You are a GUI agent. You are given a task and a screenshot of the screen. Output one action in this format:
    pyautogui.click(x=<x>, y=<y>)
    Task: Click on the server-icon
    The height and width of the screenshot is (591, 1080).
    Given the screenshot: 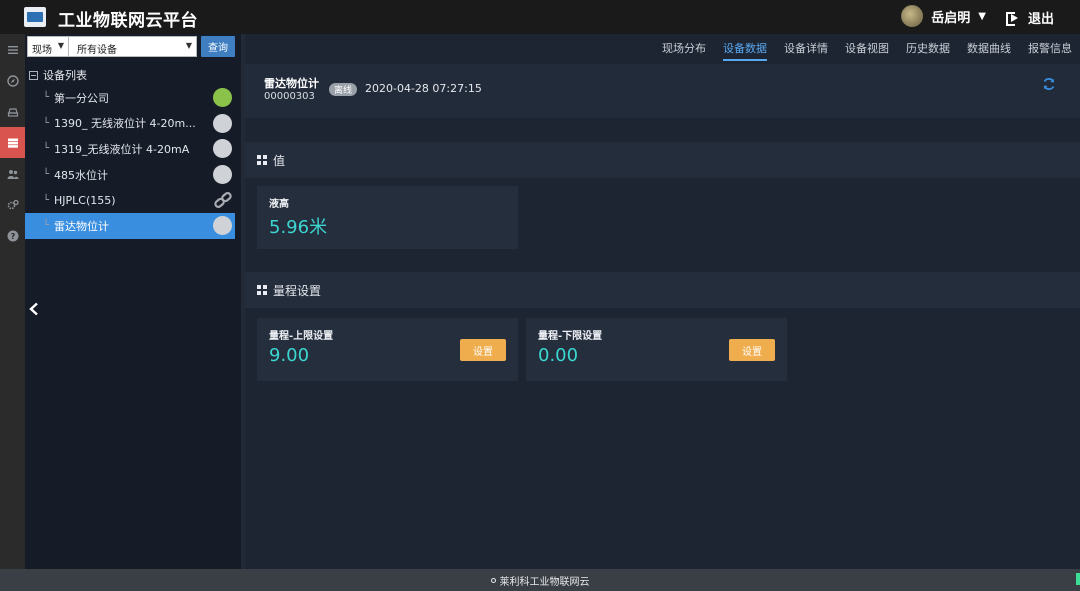 What is the action you would take?
    pyautogui.click(x=12, y=142)
    